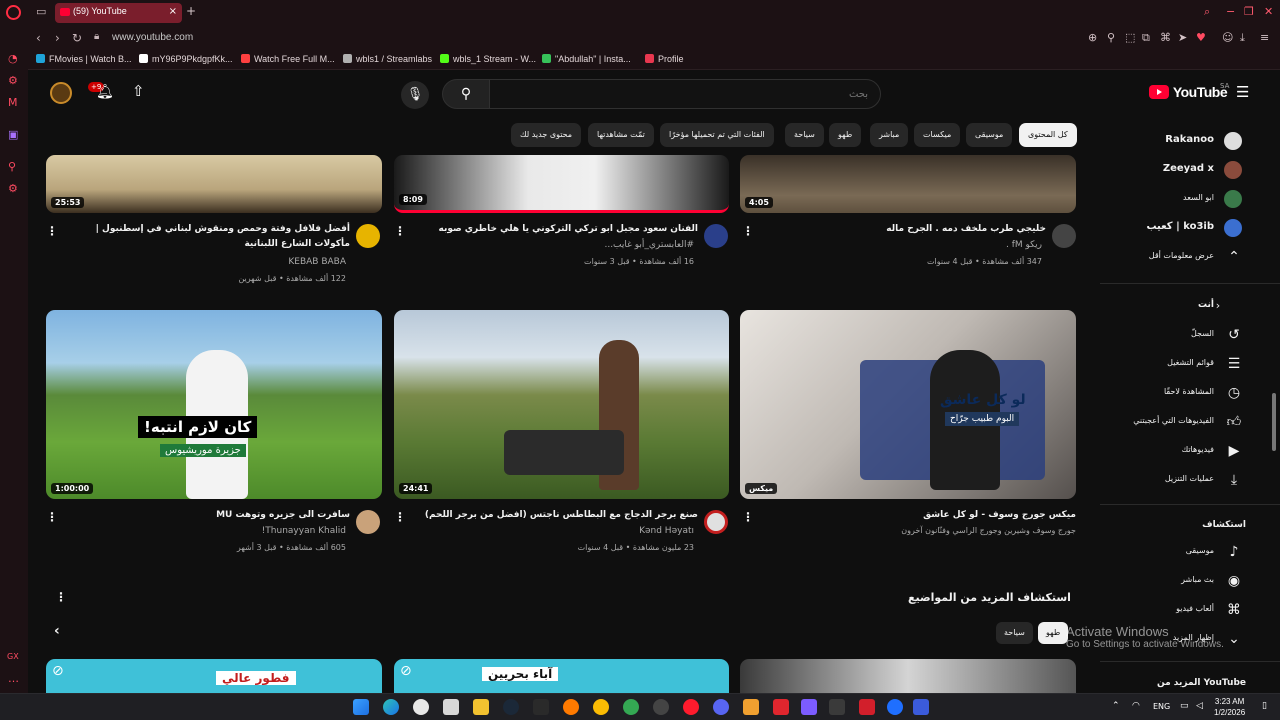  What do you see at coordinates (561, 184) in the screenshot?
I see `video-thumbnail: 8:09` at bounding box center [561, 184].